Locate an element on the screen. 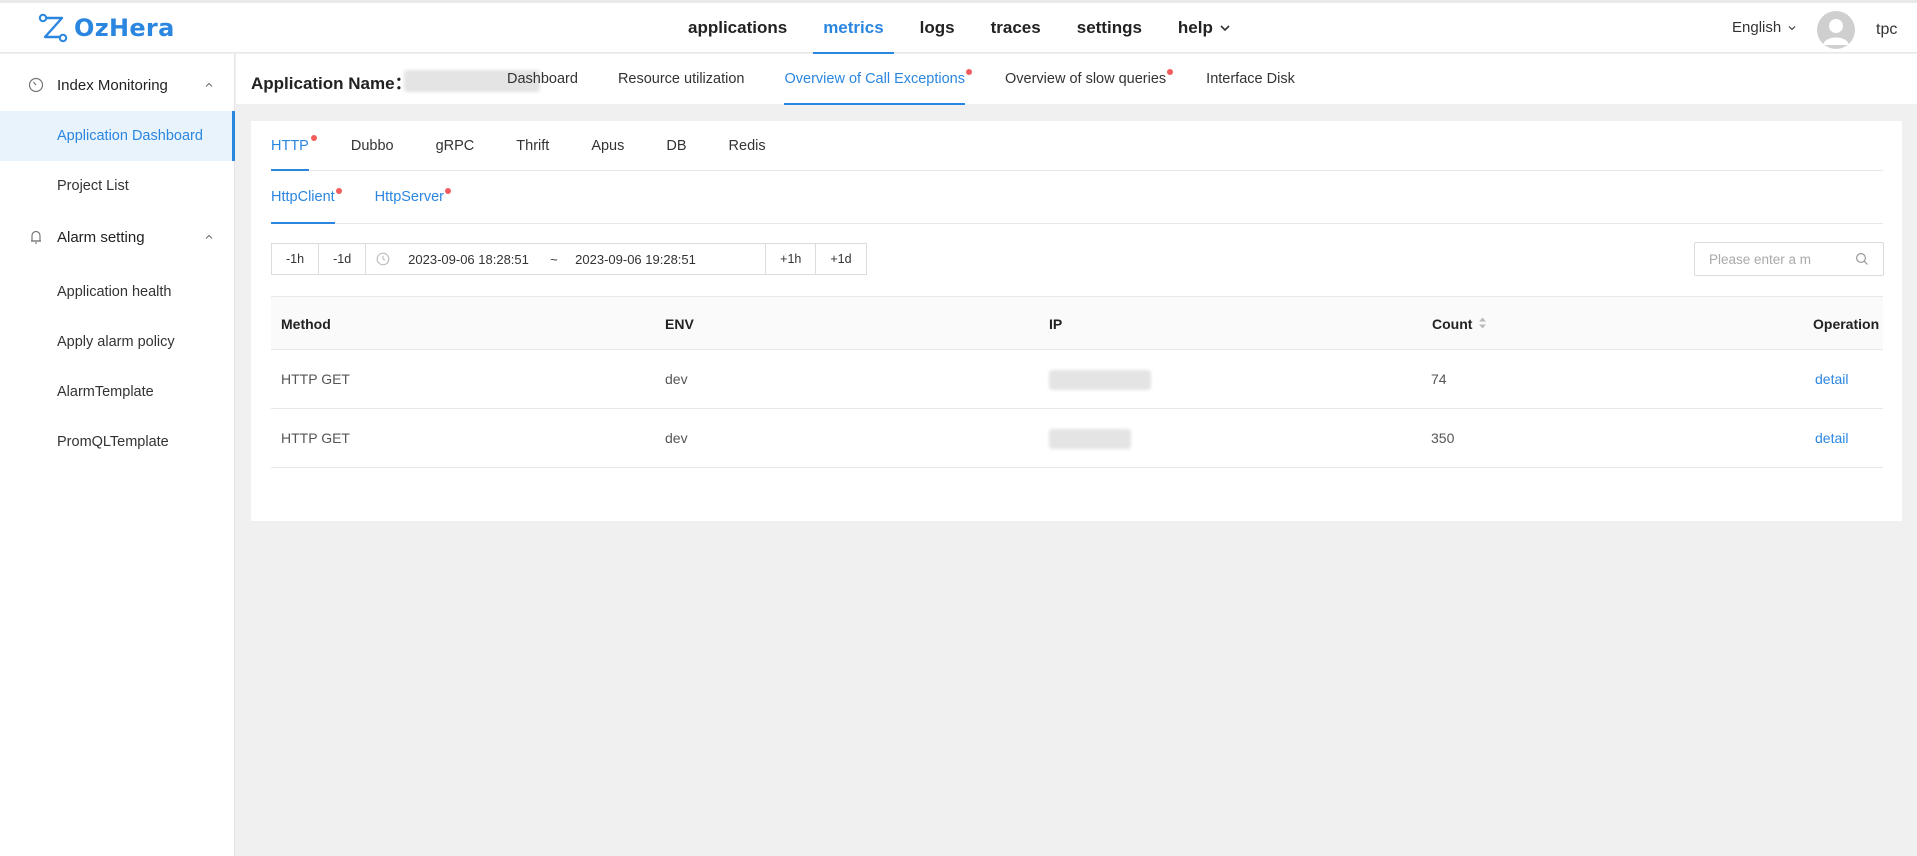 The height and width of the screenshot is (856, 1917). nav-applications: applications is located at coordinates (737, 28).